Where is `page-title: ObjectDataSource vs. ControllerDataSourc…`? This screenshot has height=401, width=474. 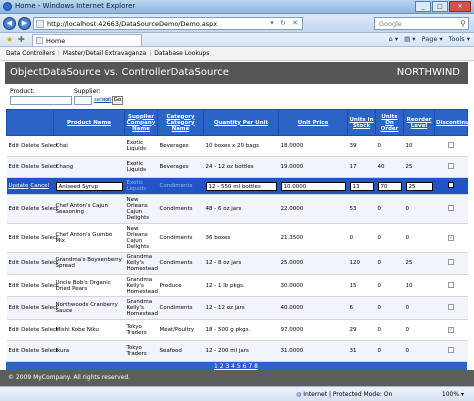 page-title: ObjectDataSource vs. ControllerDataSourc… is located at coordinates (119, 72).